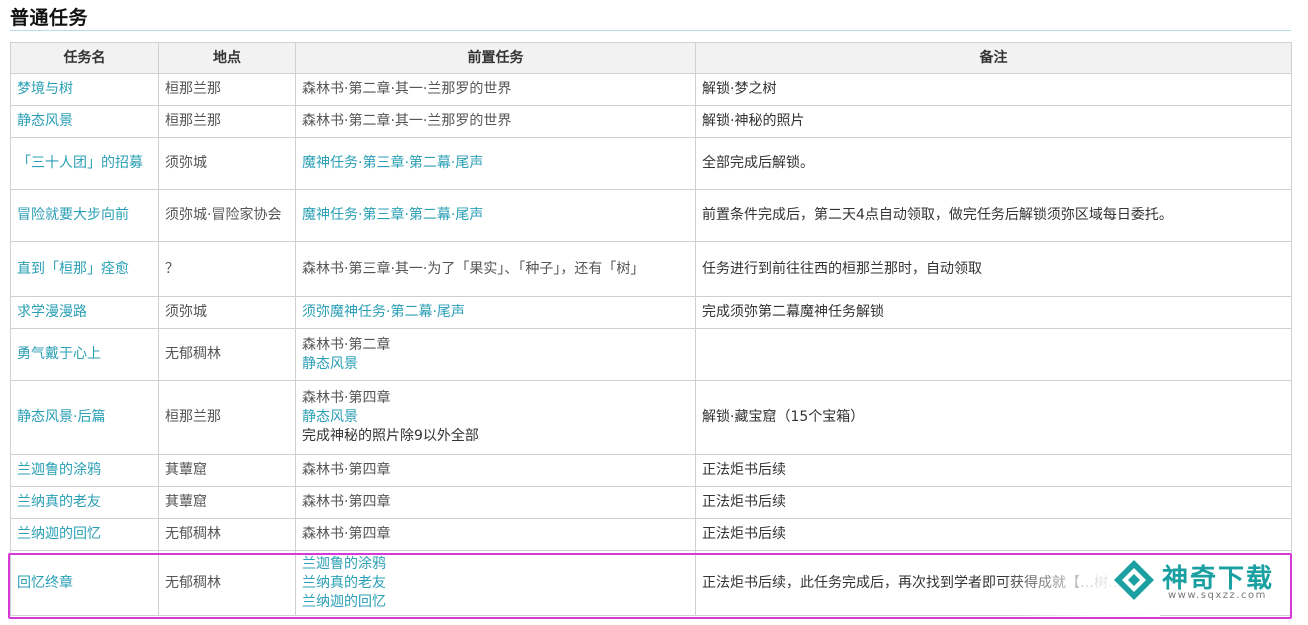  I want to click on table-row: 「三十人团」的招募 须弥城 魔神任务·第三章·第二幕·尾声 全部完成后解锁。, so click(651, 163).